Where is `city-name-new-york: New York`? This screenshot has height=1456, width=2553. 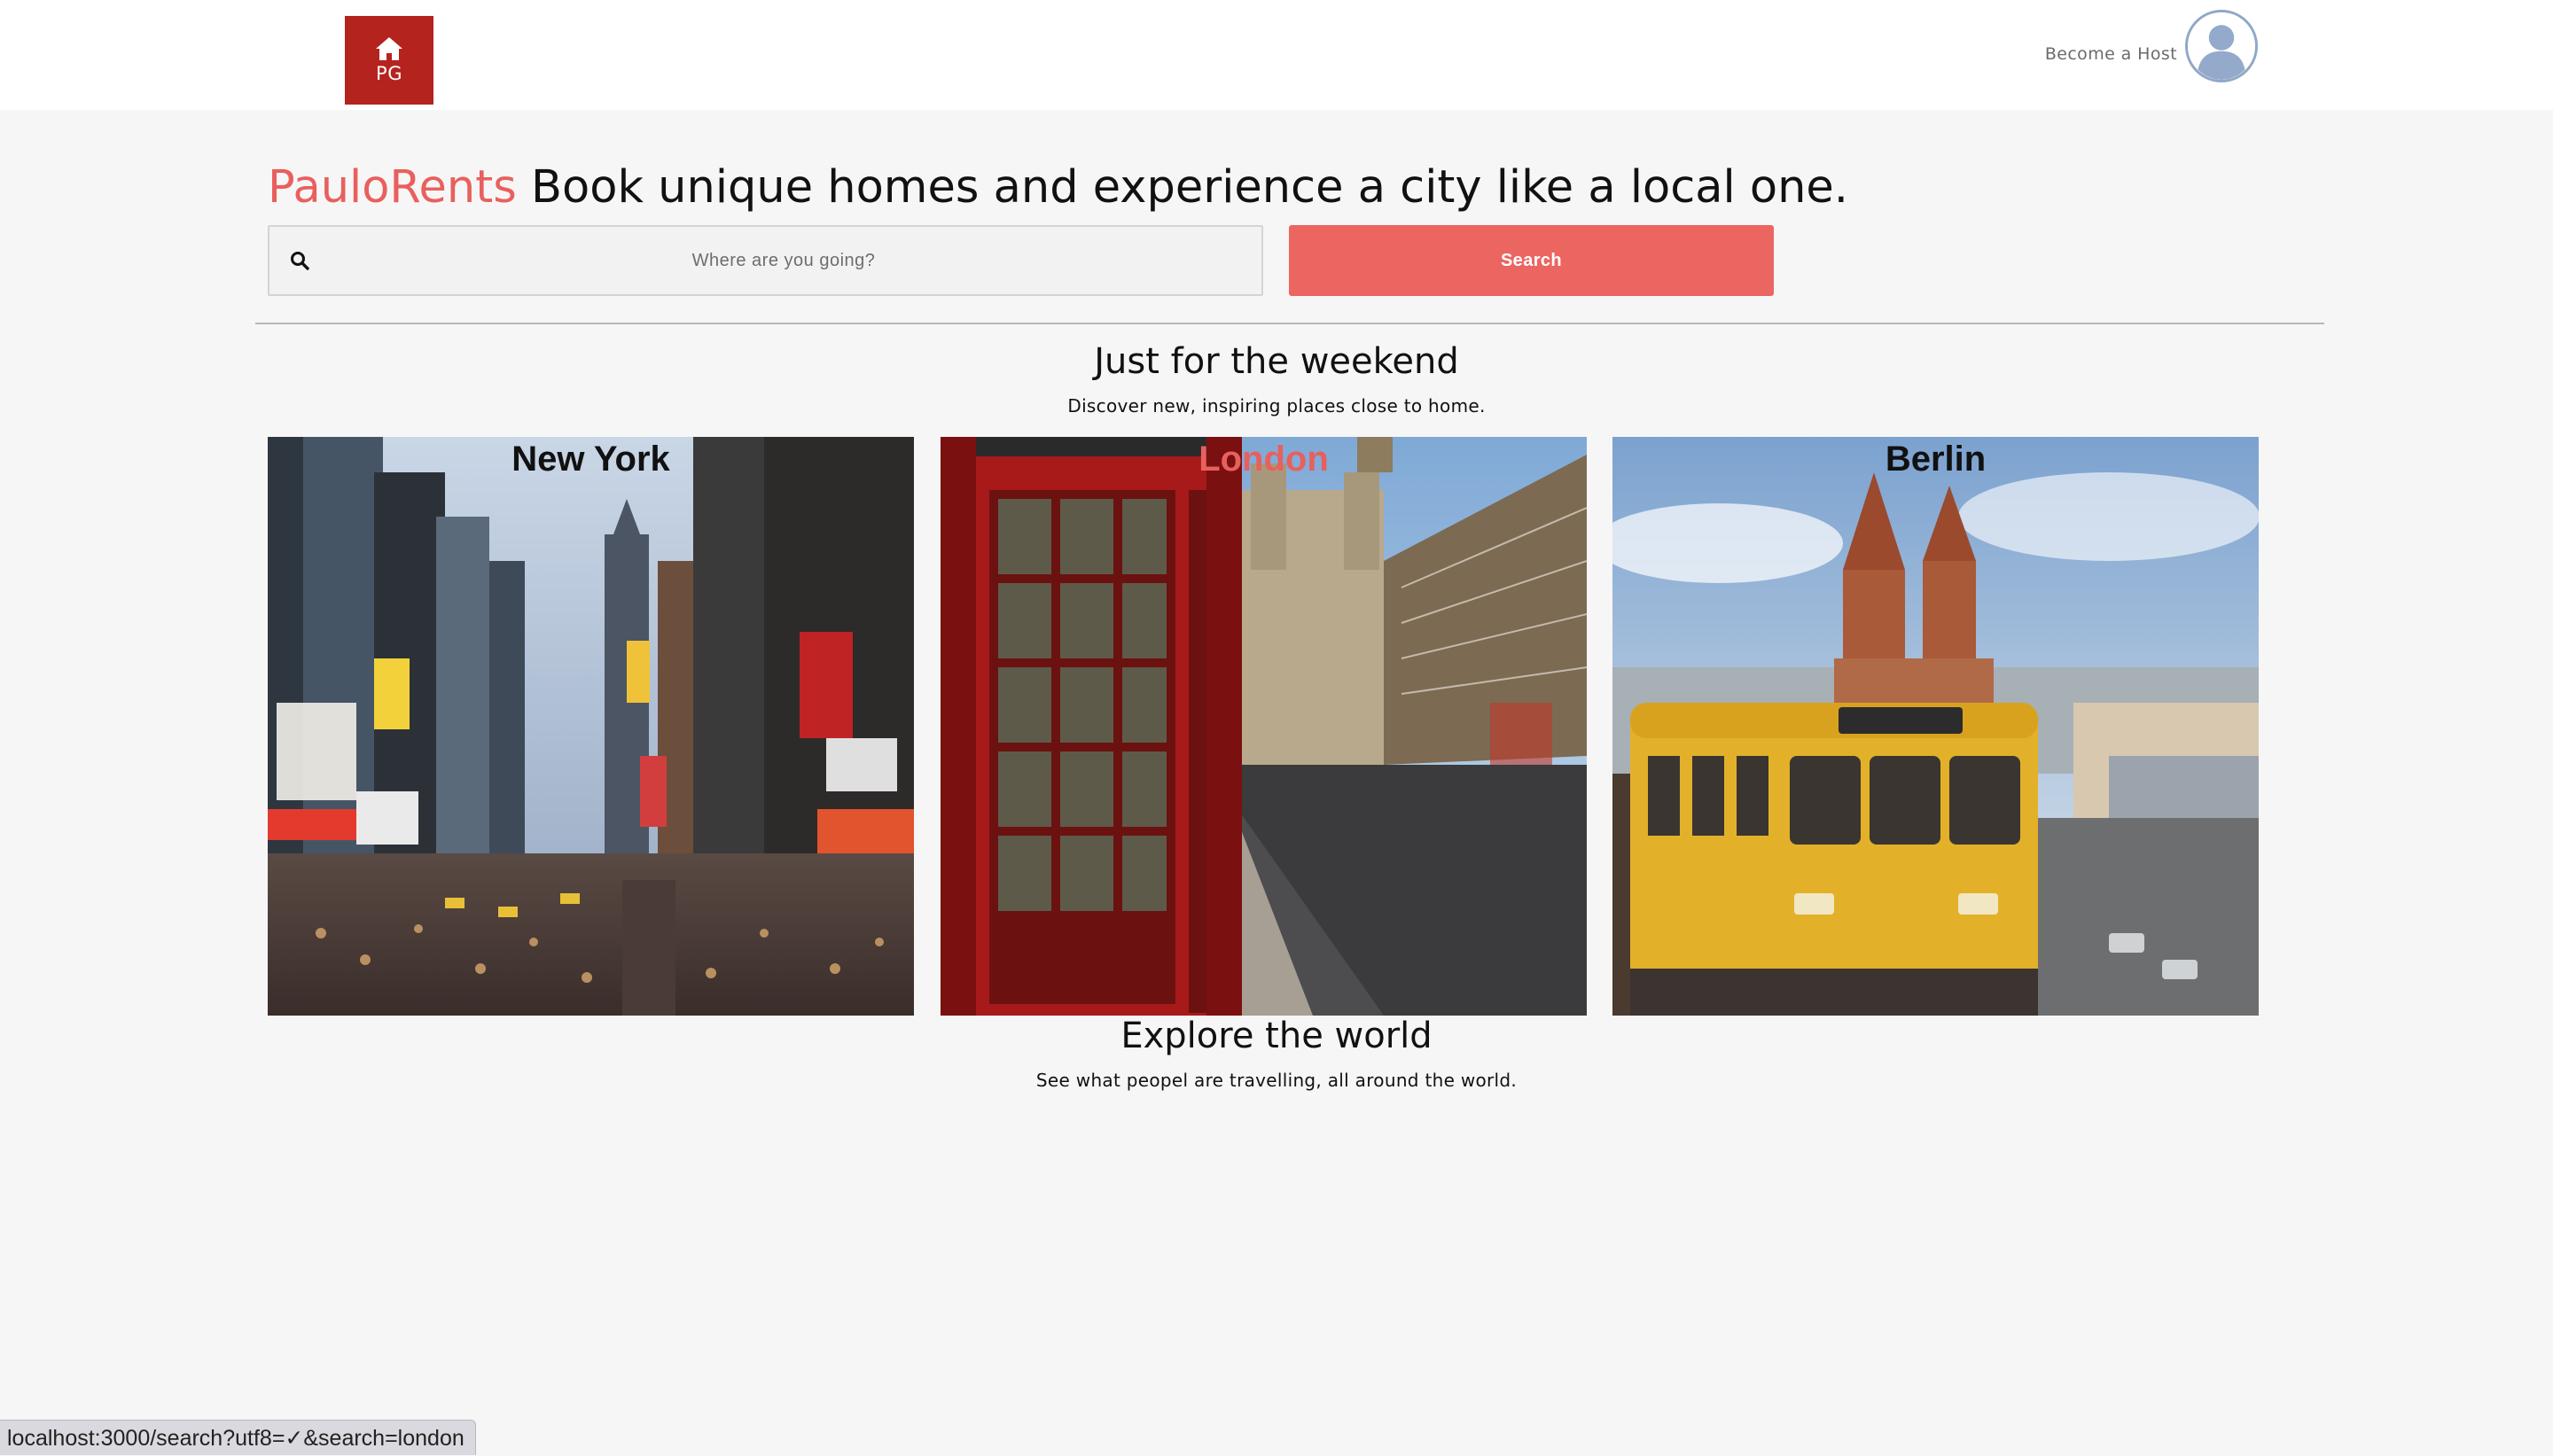 city-name-new-york: New York is located at coordinates (590, 459).